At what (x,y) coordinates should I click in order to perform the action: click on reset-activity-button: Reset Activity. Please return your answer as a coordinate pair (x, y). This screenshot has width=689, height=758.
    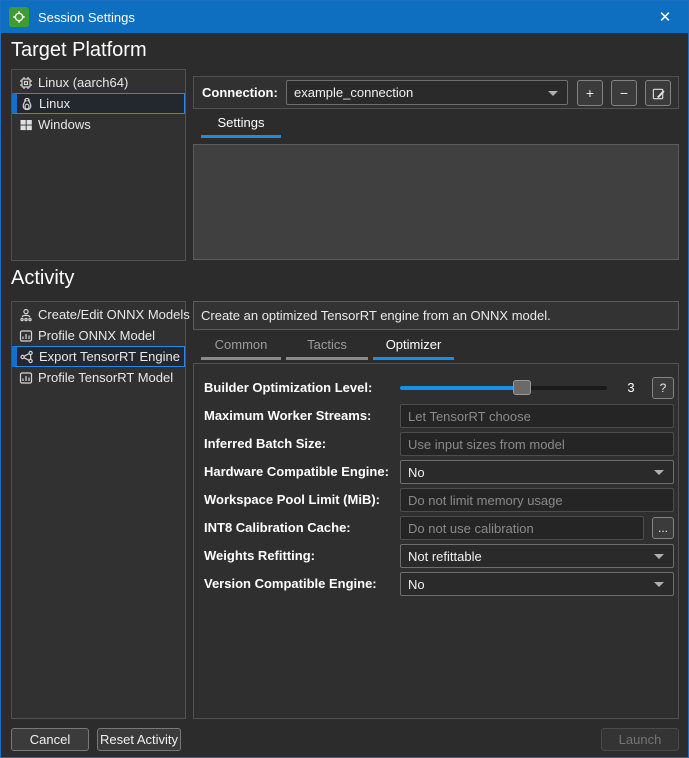
    Looking at the image, I should click on (139, 739).